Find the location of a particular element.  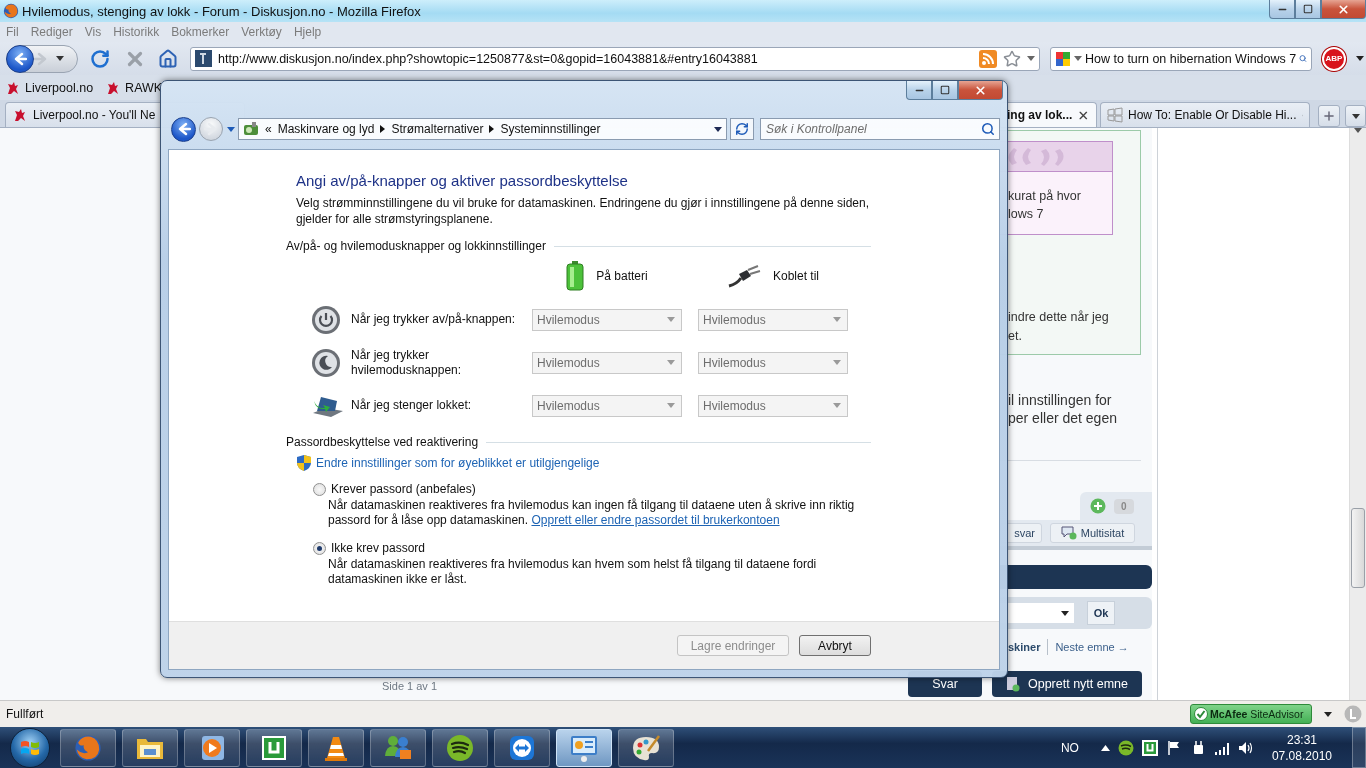

new-topic-button: Opprett nytt emne is located at coordinates (1067, 684).